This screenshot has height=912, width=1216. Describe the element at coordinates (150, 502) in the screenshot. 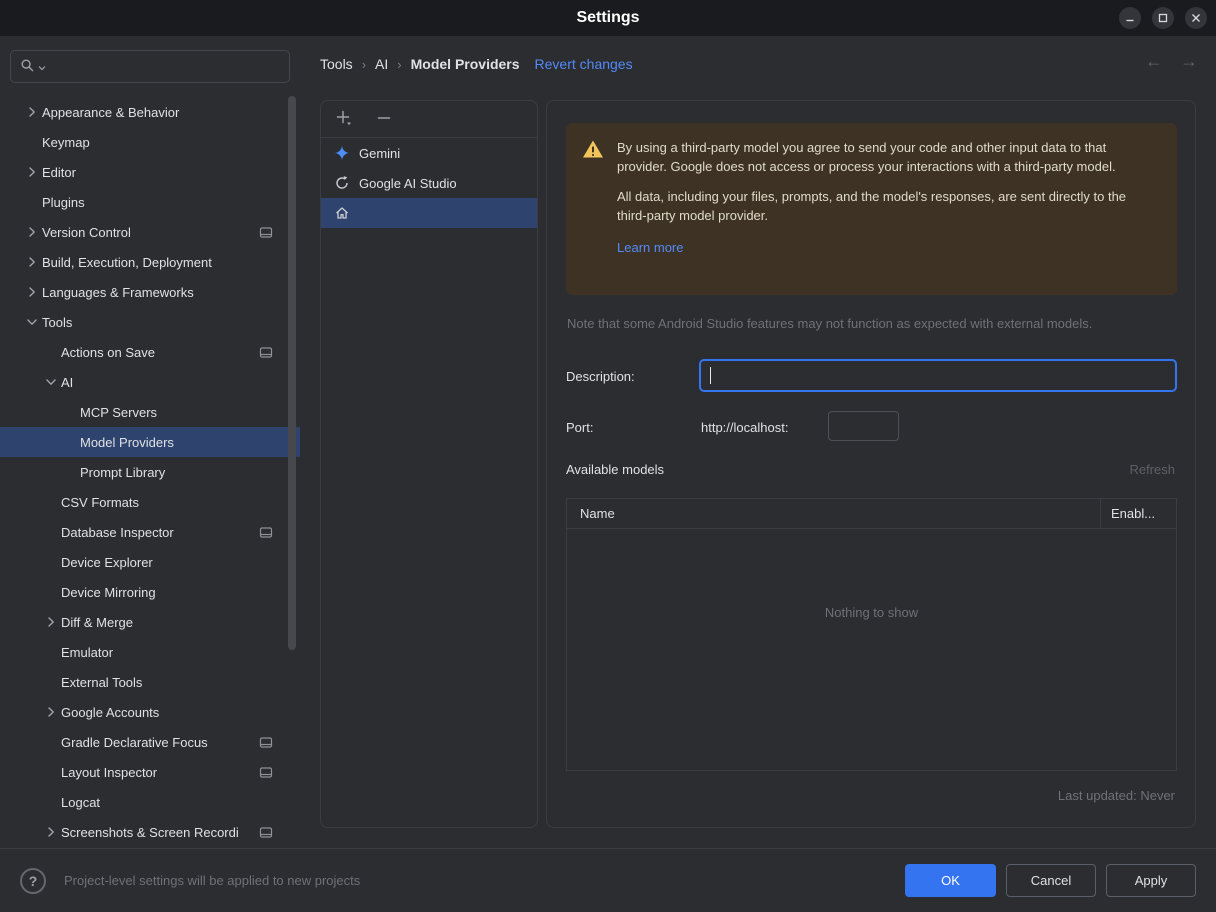

I see `sidebar-item-csv-formats: CSV Formats` at that location.